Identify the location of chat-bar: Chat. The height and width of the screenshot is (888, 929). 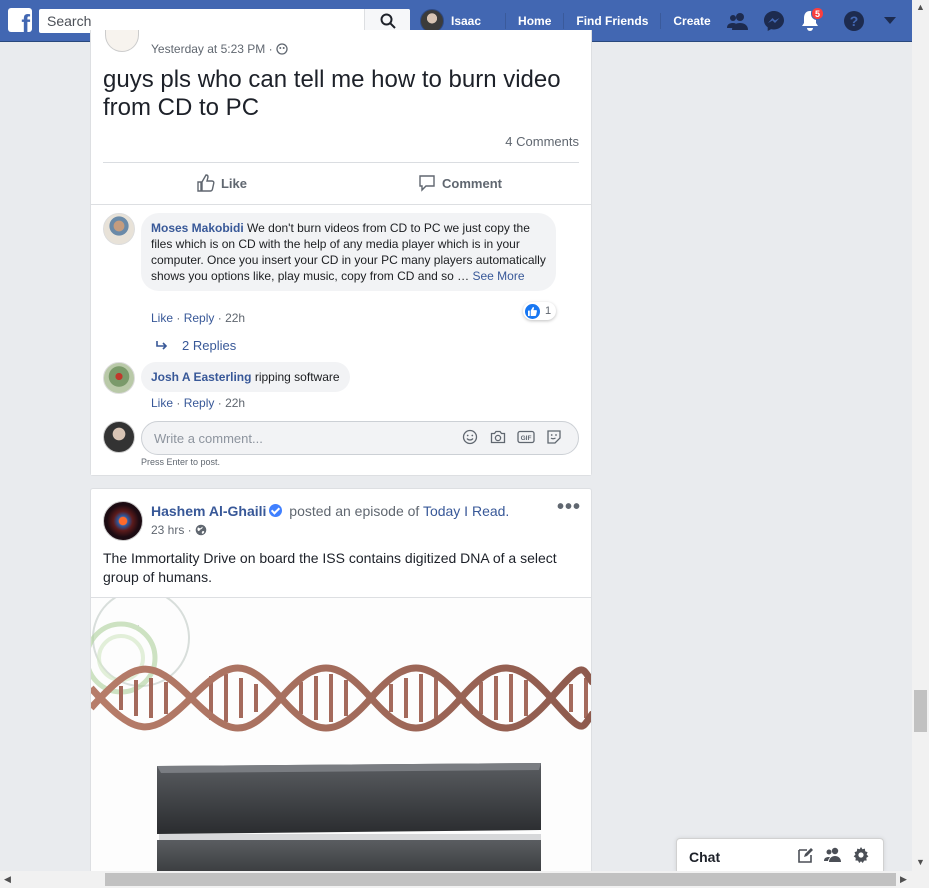
(780, 855).